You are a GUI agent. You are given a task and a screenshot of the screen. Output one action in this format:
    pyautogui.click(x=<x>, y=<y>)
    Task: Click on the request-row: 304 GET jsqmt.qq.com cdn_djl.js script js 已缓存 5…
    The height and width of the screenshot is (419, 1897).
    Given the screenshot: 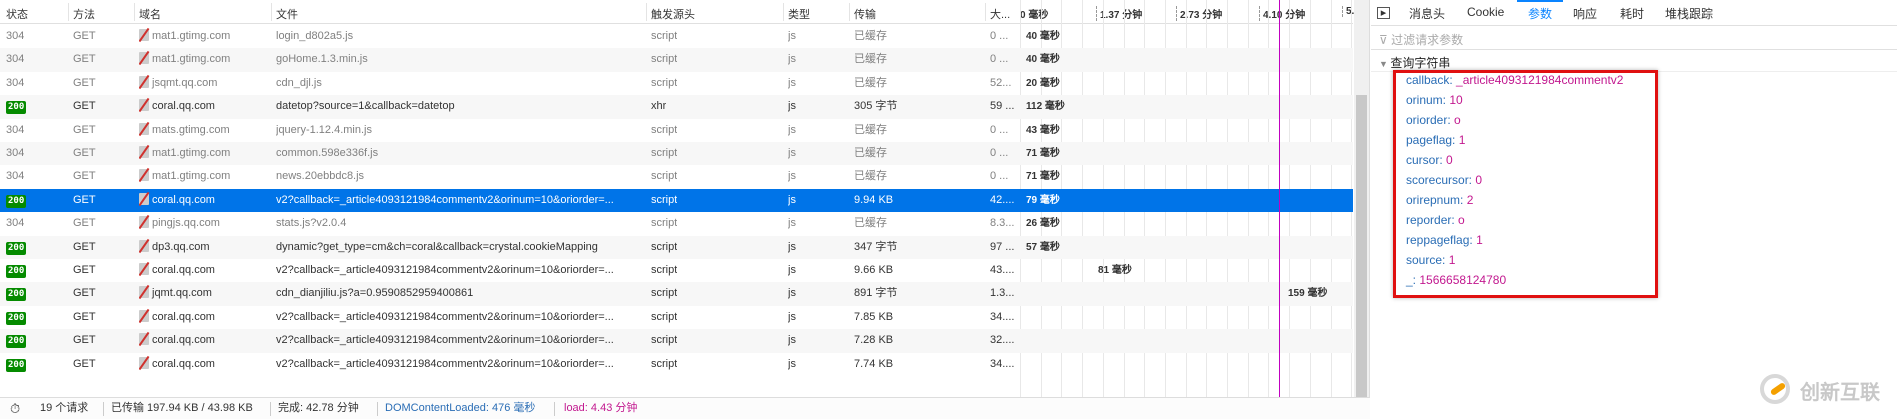 What is the action you would take?
    pyautogui.click(x=676, y=83)
    